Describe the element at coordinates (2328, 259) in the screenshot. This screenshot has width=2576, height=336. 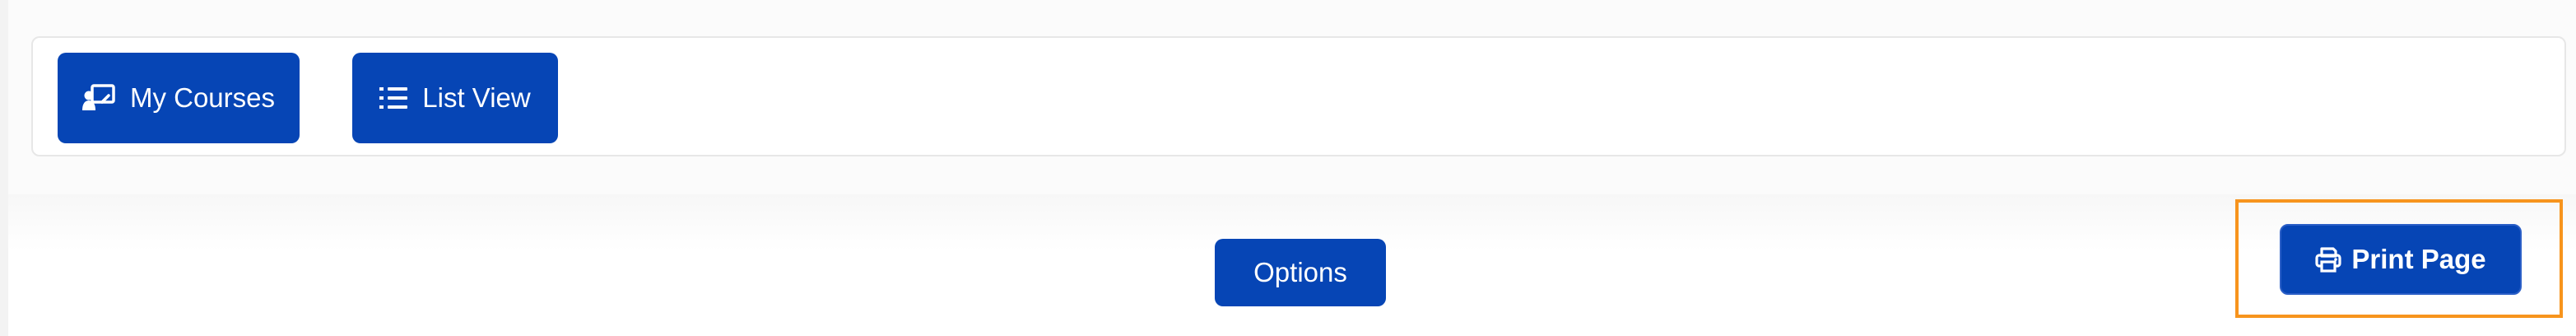
I see `printer-icon` at that location.